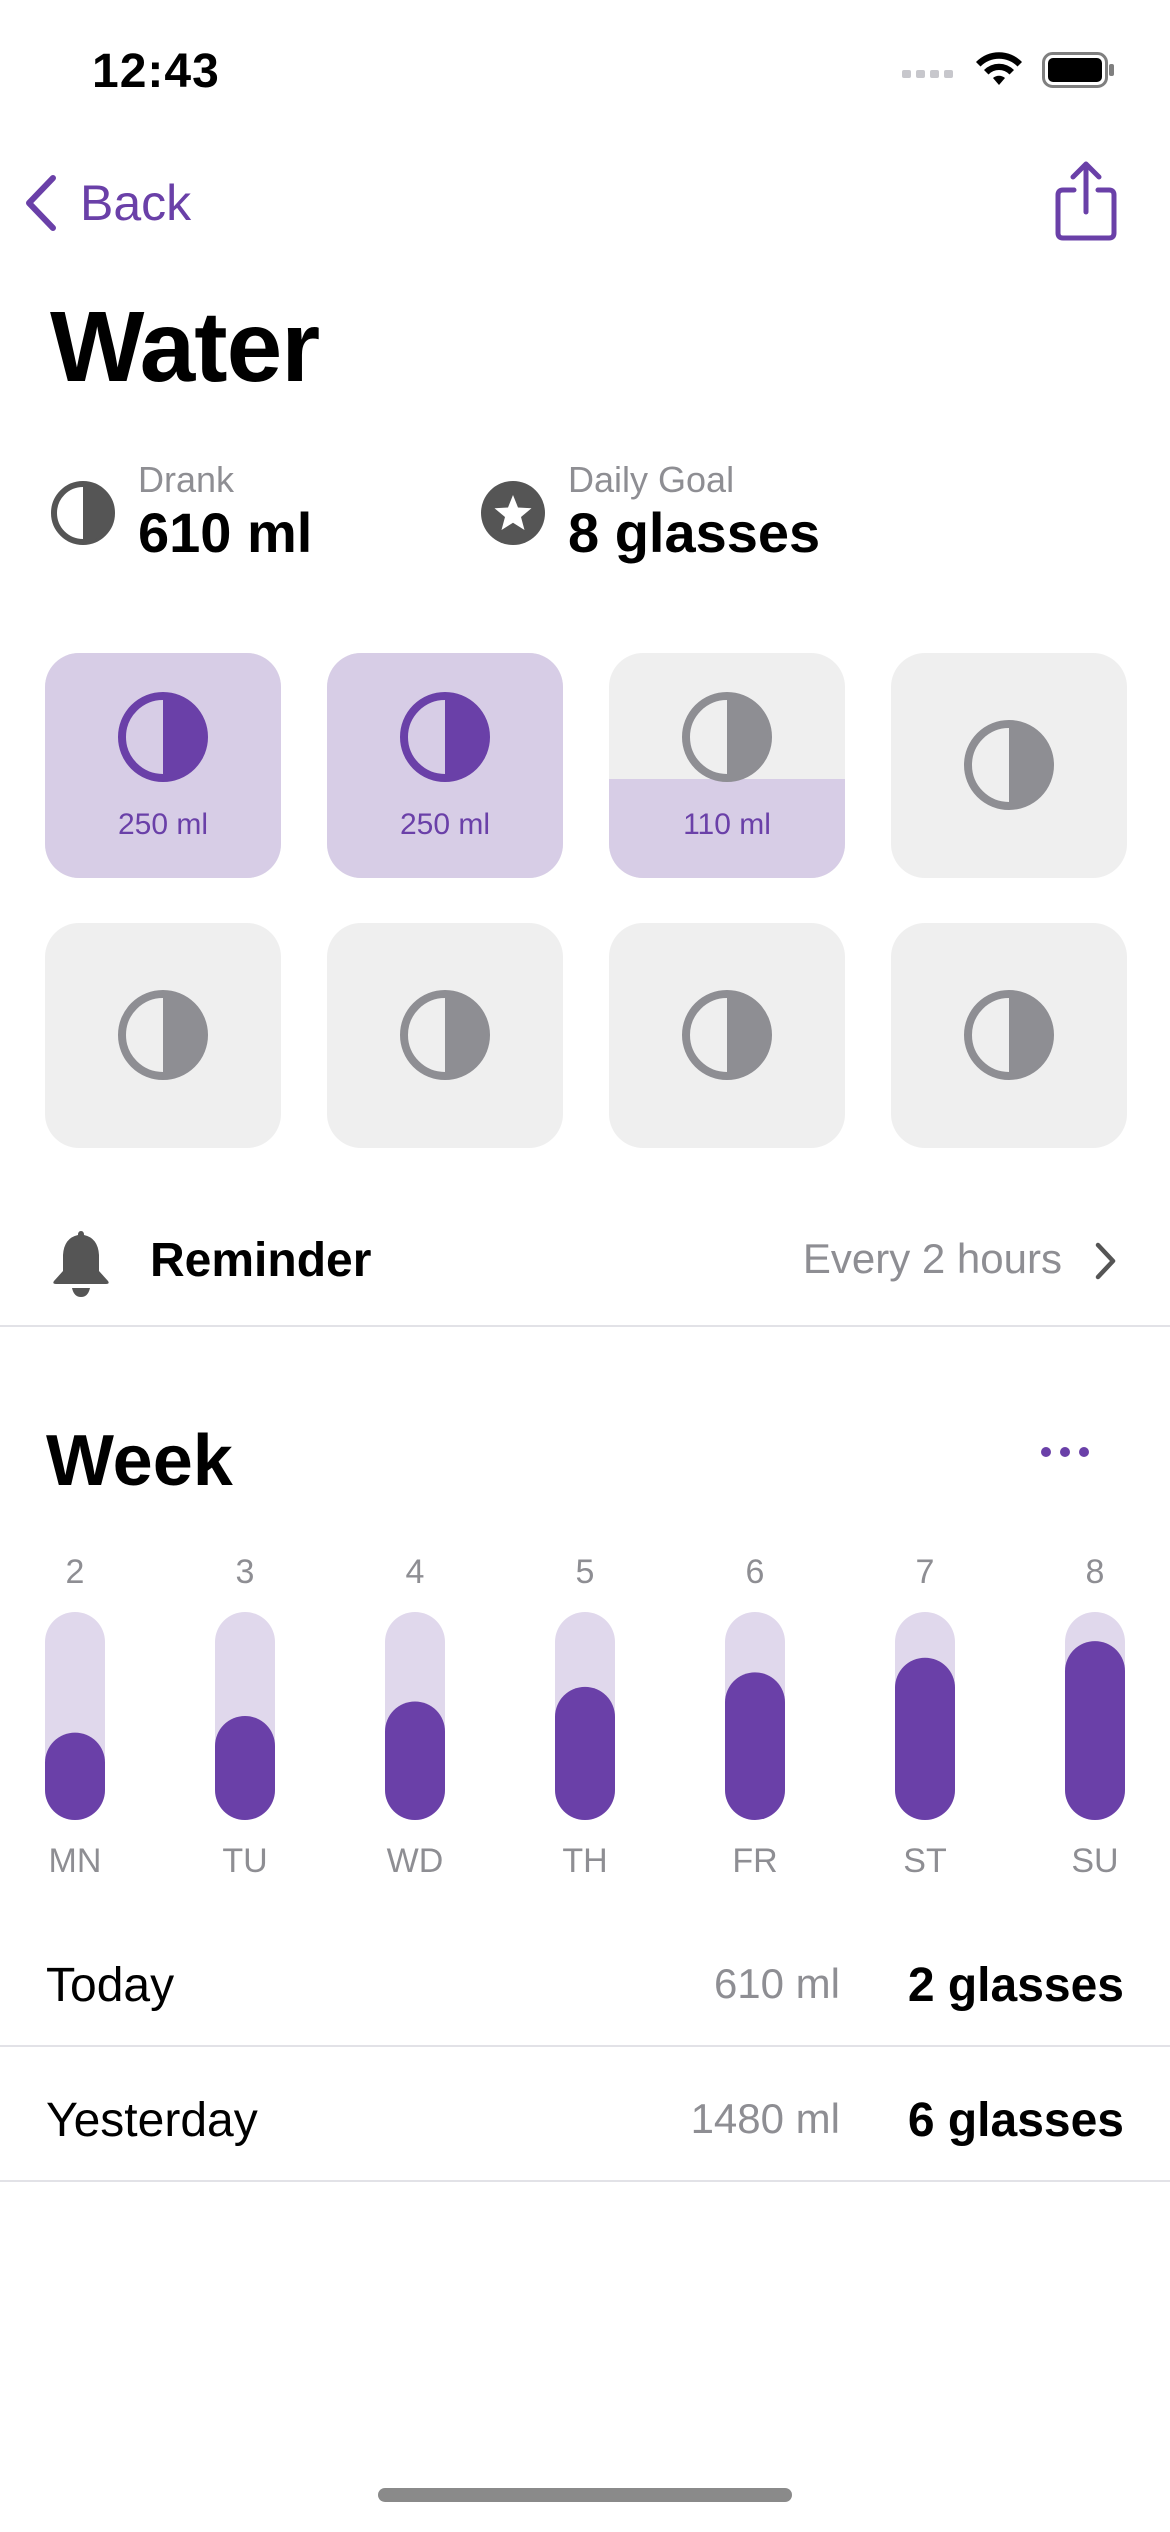 Image resolution: width=1170 pixels, height=2532 pixels. Describe the element at coordinates (185, 347) in the screenshot. I see `page-title: Water` at that location.